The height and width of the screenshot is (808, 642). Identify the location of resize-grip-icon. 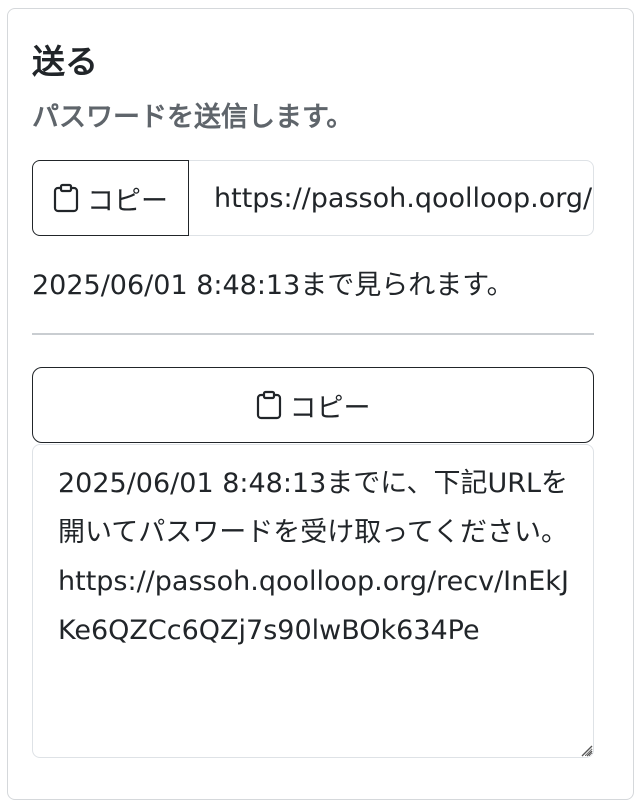
(586, 750).